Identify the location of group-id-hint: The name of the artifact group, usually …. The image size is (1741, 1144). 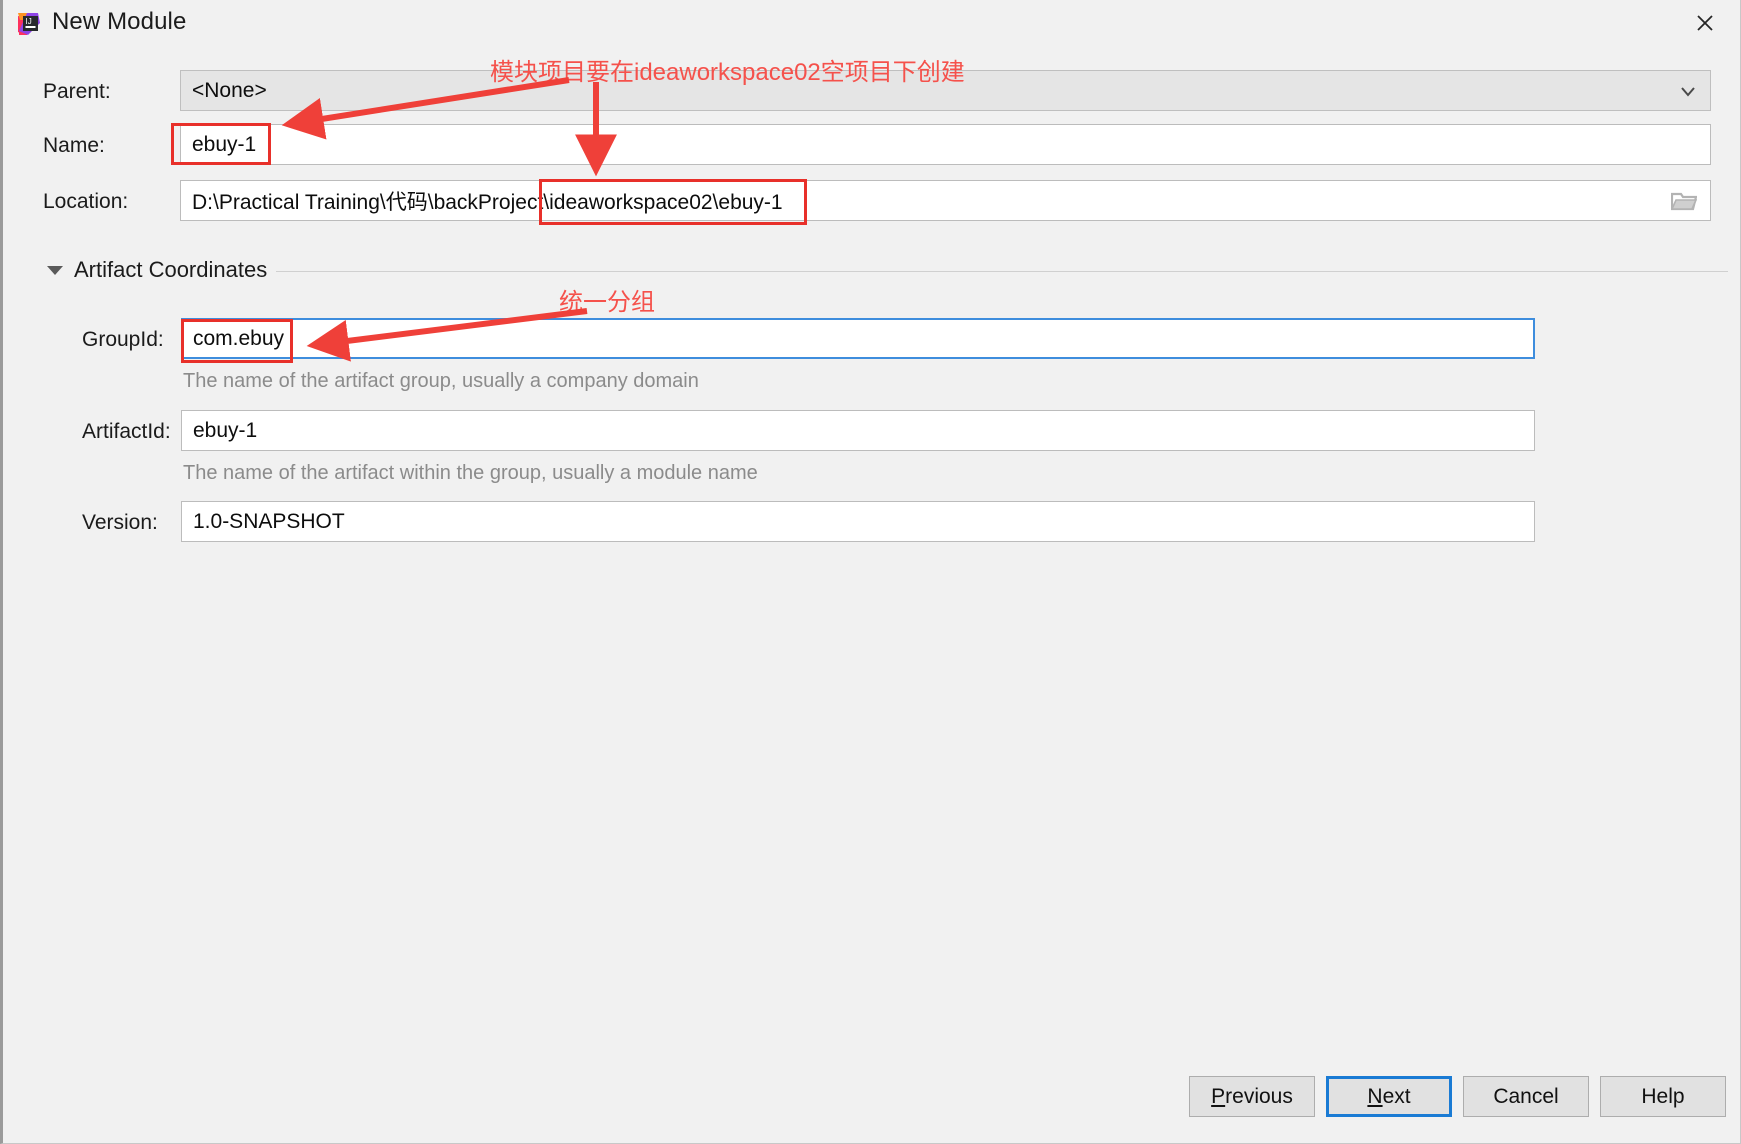
(441, 381).